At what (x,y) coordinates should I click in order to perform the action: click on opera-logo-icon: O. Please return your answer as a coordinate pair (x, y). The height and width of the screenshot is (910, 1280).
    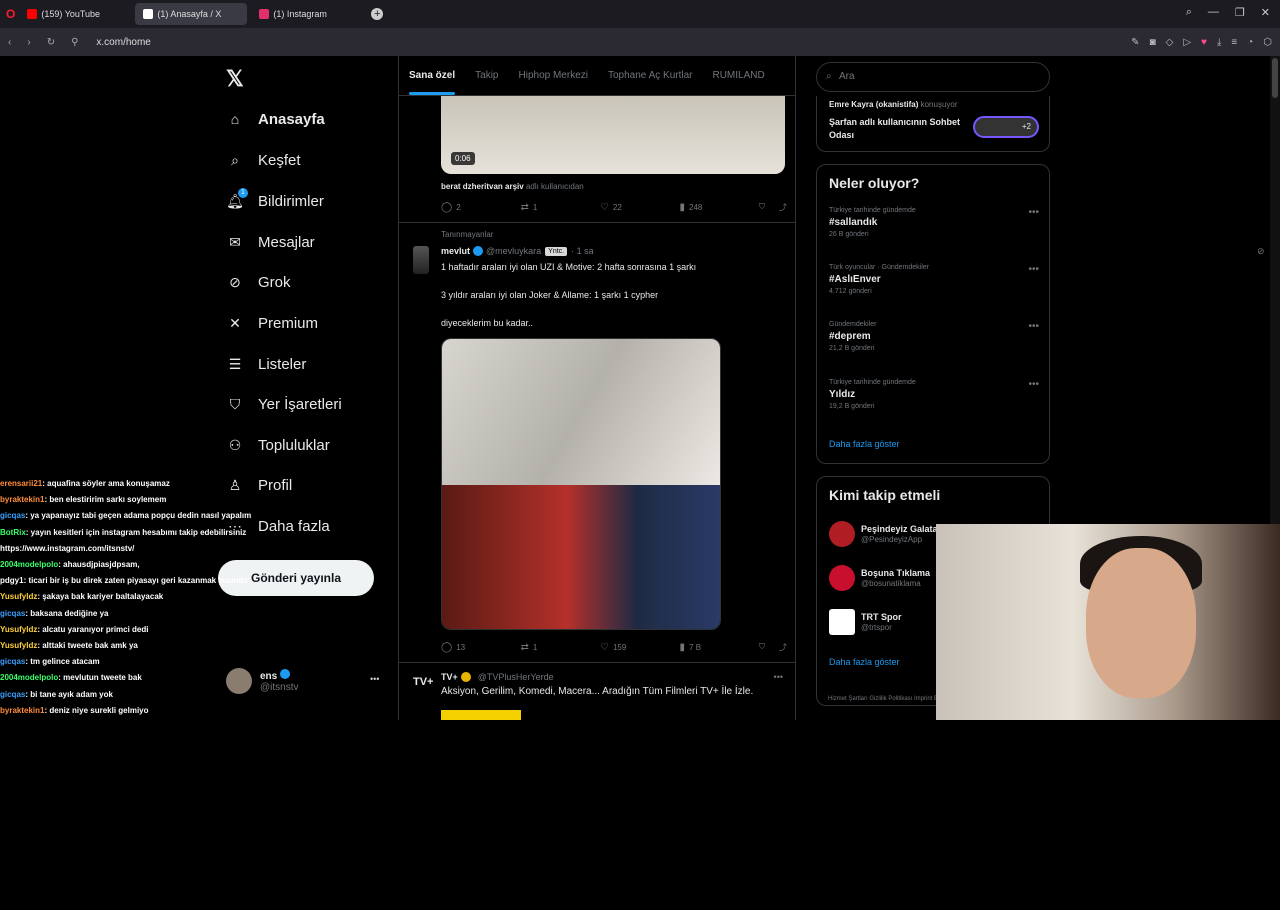
    Looking at the image, I should click on (10, 14).